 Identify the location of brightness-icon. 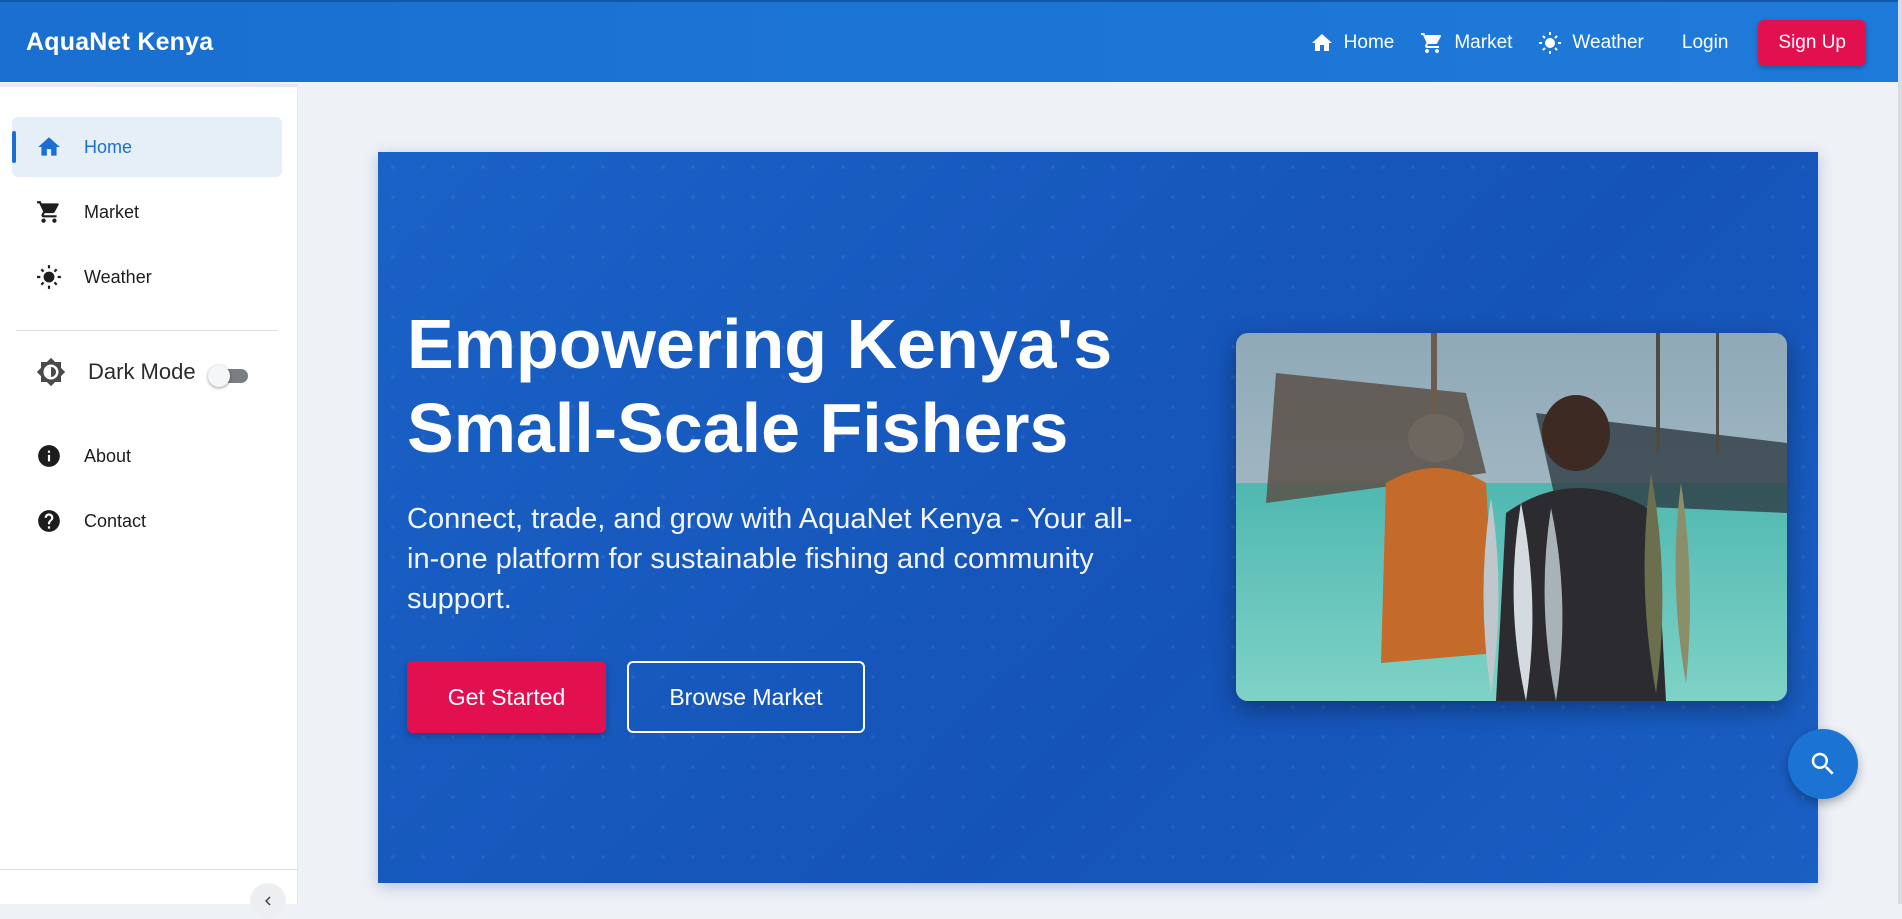
(51, 372).